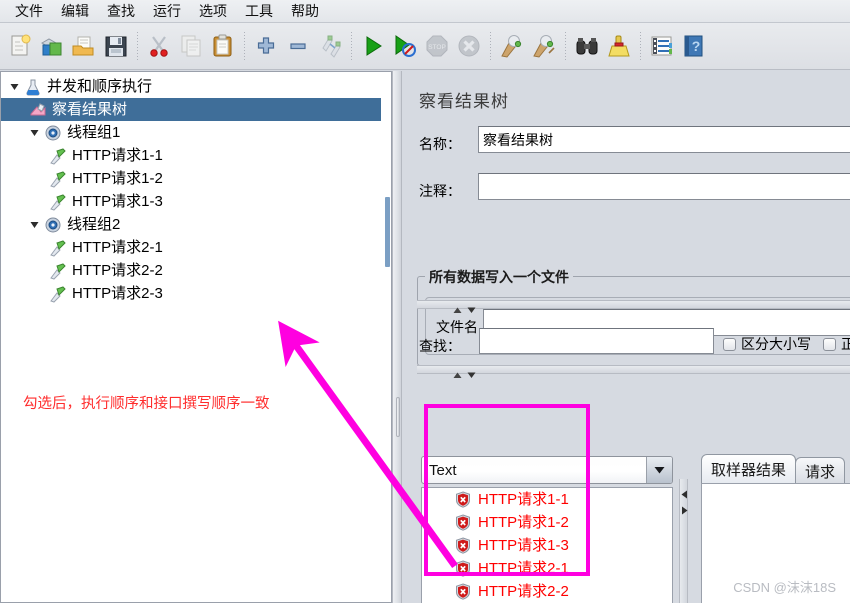 The image size is (850, 603). I want to click on svg-text: STOP, so click(437, 47).